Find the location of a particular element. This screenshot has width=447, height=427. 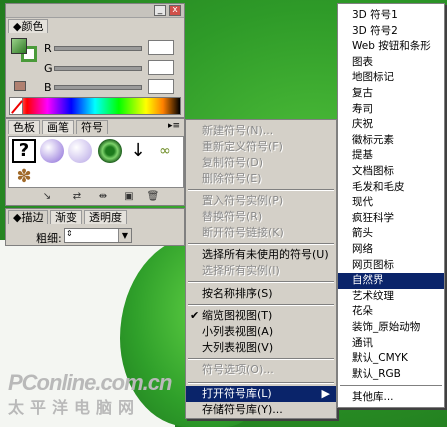

watermark-line2: 太平洋电脑网 is located at coordinates (74, 408).